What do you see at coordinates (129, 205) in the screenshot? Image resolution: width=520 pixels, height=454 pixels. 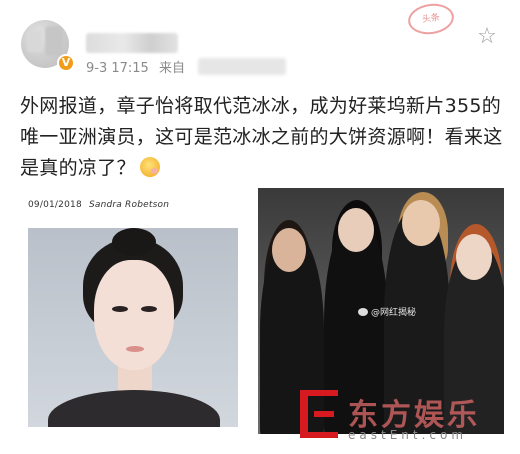 I see `byline-author: Sandra Robetson` at bounding box center [129, 205].